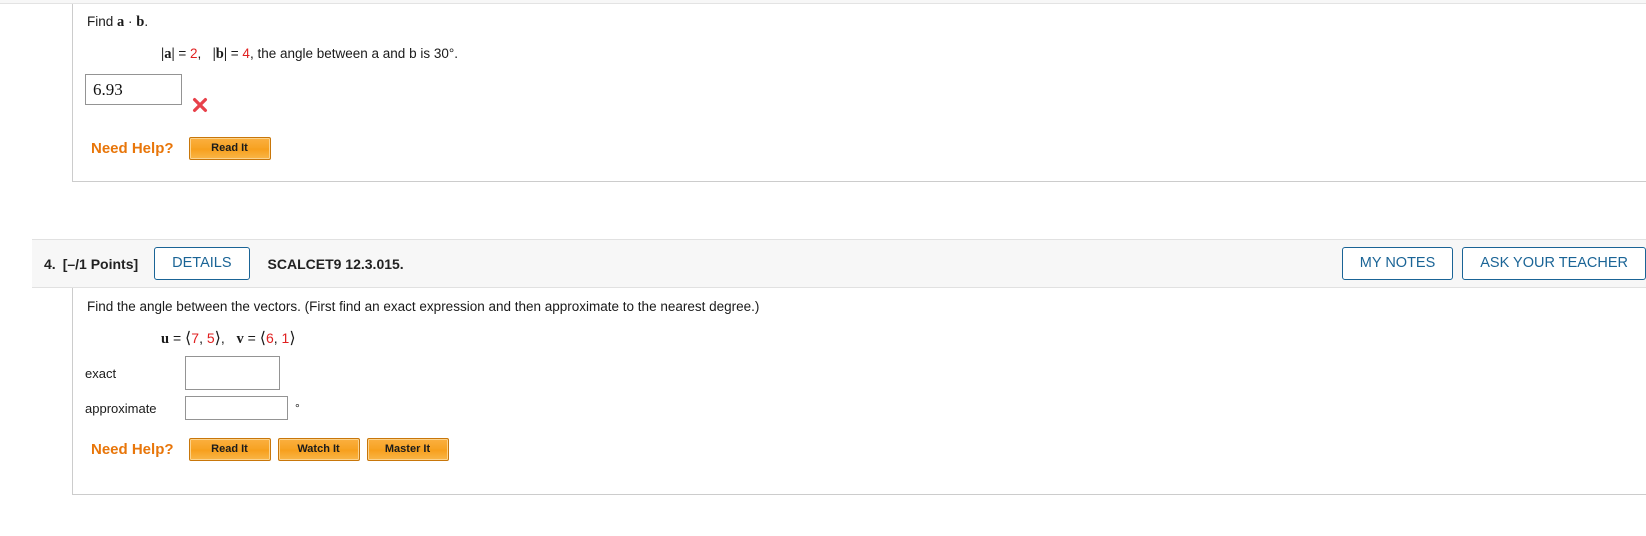 The width and height of the screenshot is (1646, 536). I want to click on vector-v-x: 6, so click(269, 338).